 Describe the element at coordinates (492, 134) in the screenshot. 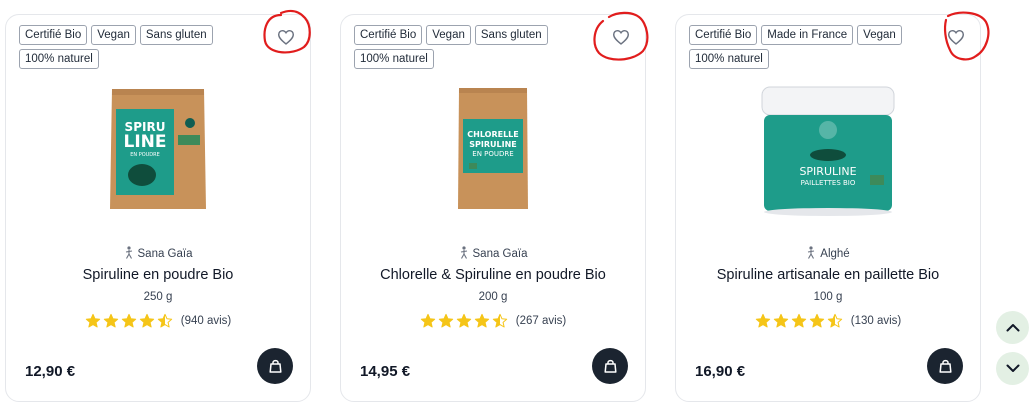

I see `package-label: CHLORELLE` at that location.